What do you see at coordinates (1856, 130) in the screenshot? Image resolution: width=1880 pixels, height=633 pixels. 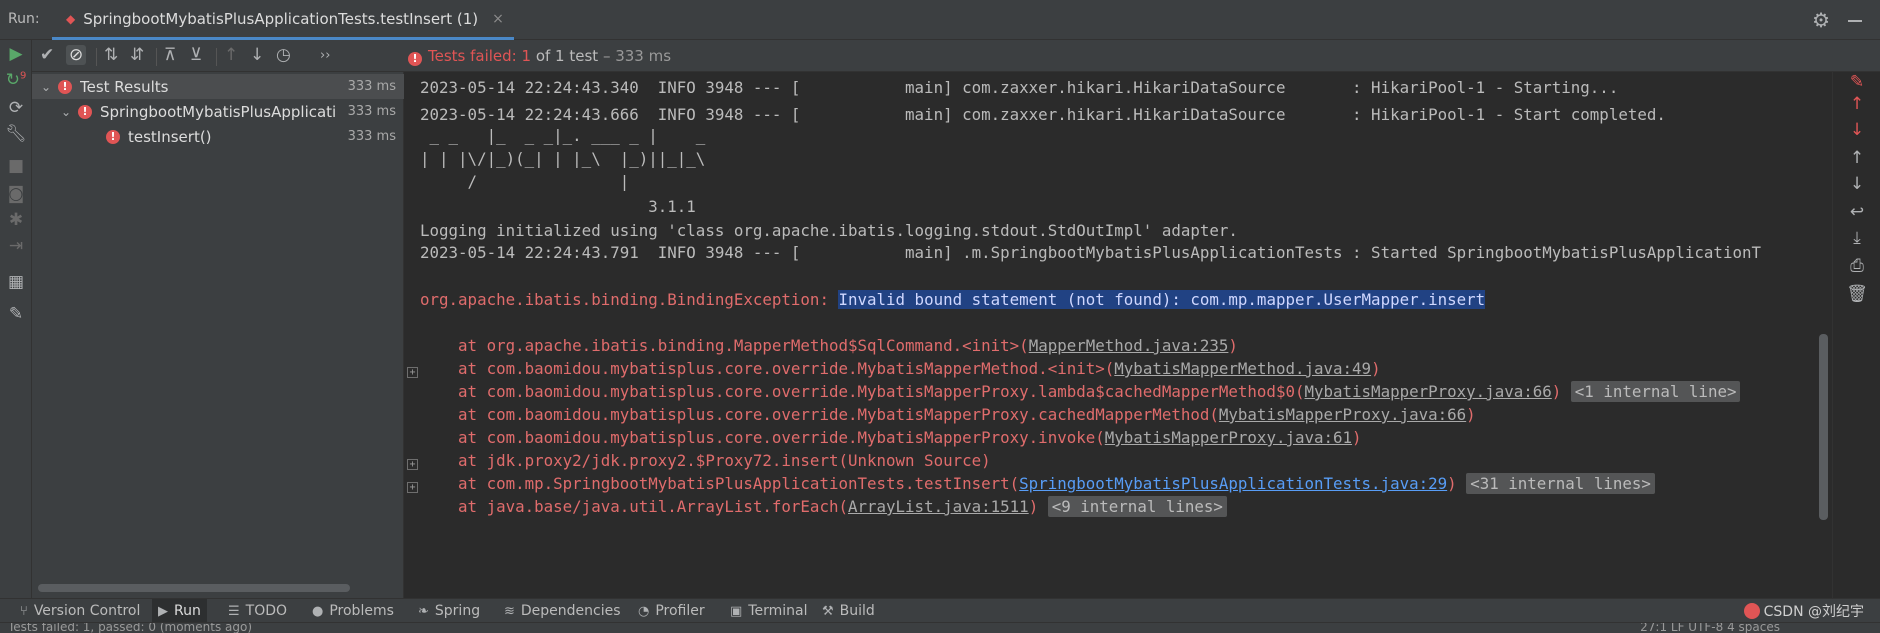 I see `next-error-arrow-down-icon: ↓` at bounding box center [1856, 130].